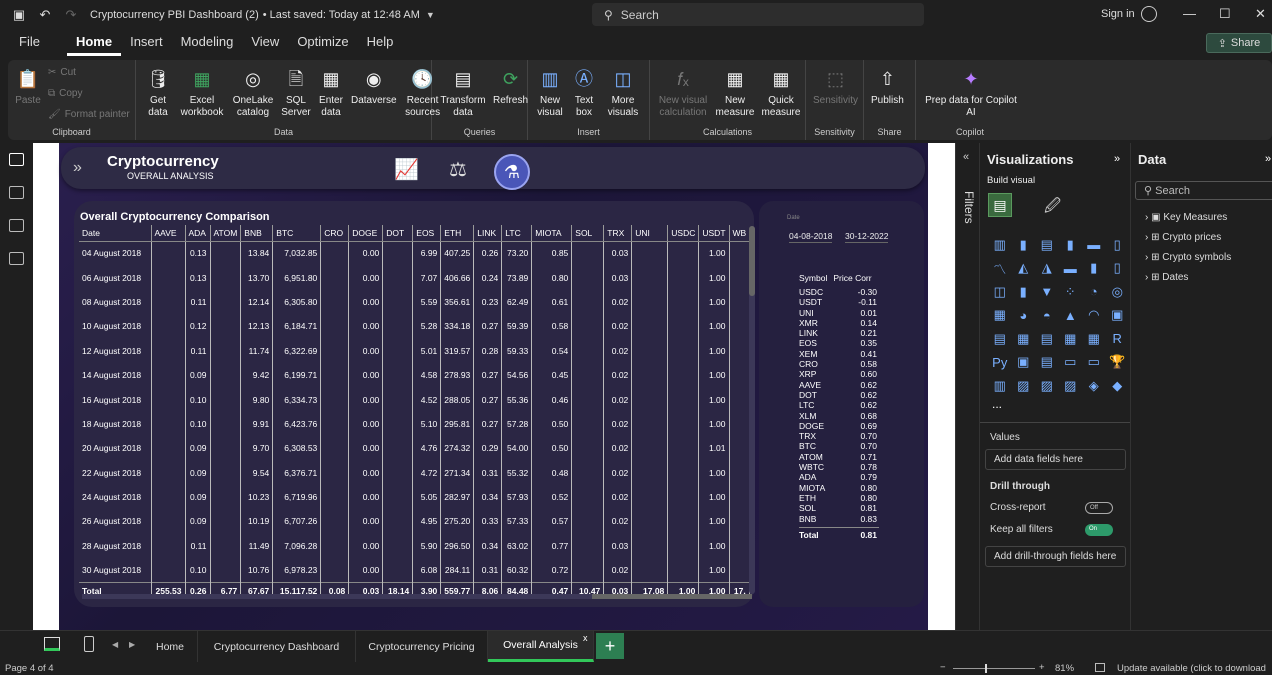  Describe the element at coordinates (71, 15) in the screenshot. I see `redo-icon: ↷` at that location.